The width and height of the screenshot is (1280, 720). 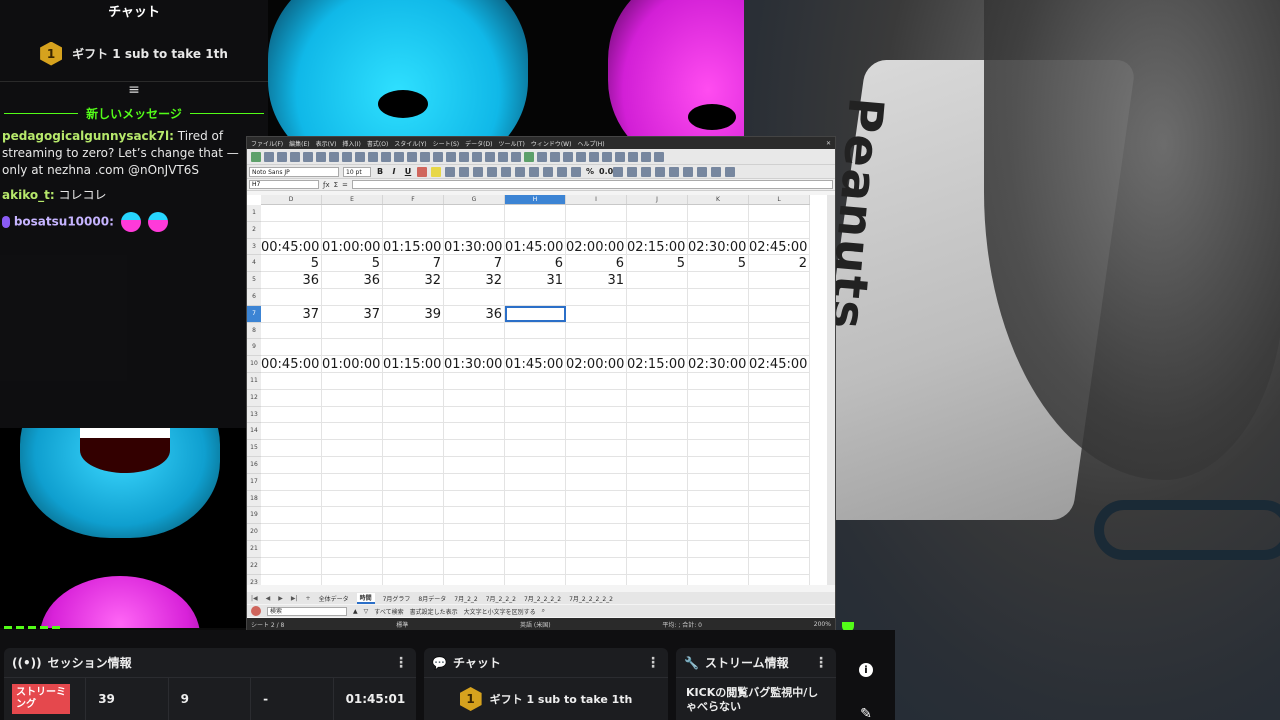 What do you see at coordinates (352, 548) in the screenshot?
I see `cell-E21` at bounding box center [352, 548].